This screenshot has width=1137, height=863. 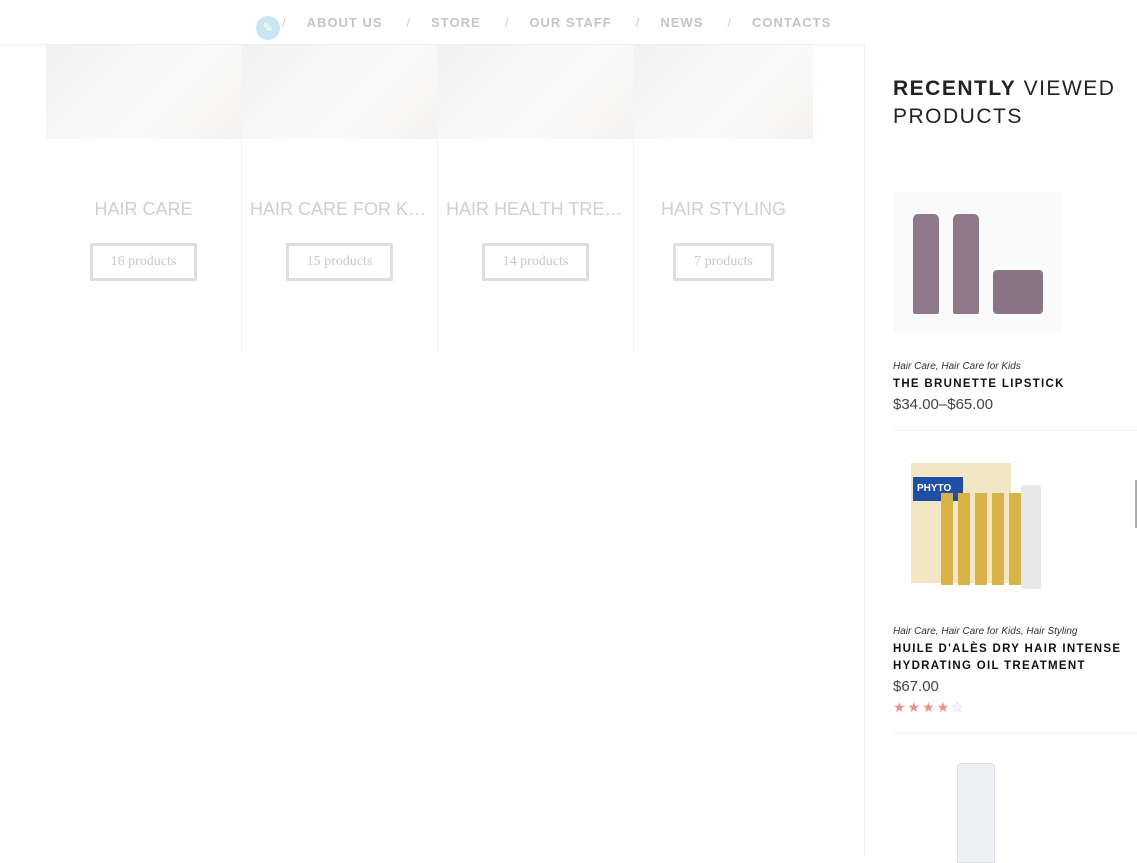 What do you see at coordinates (1015, 366) in the screenshot?
I see `product-categories: Hair Care, Hair Care for Kids` at bounding box center [1015, 366].